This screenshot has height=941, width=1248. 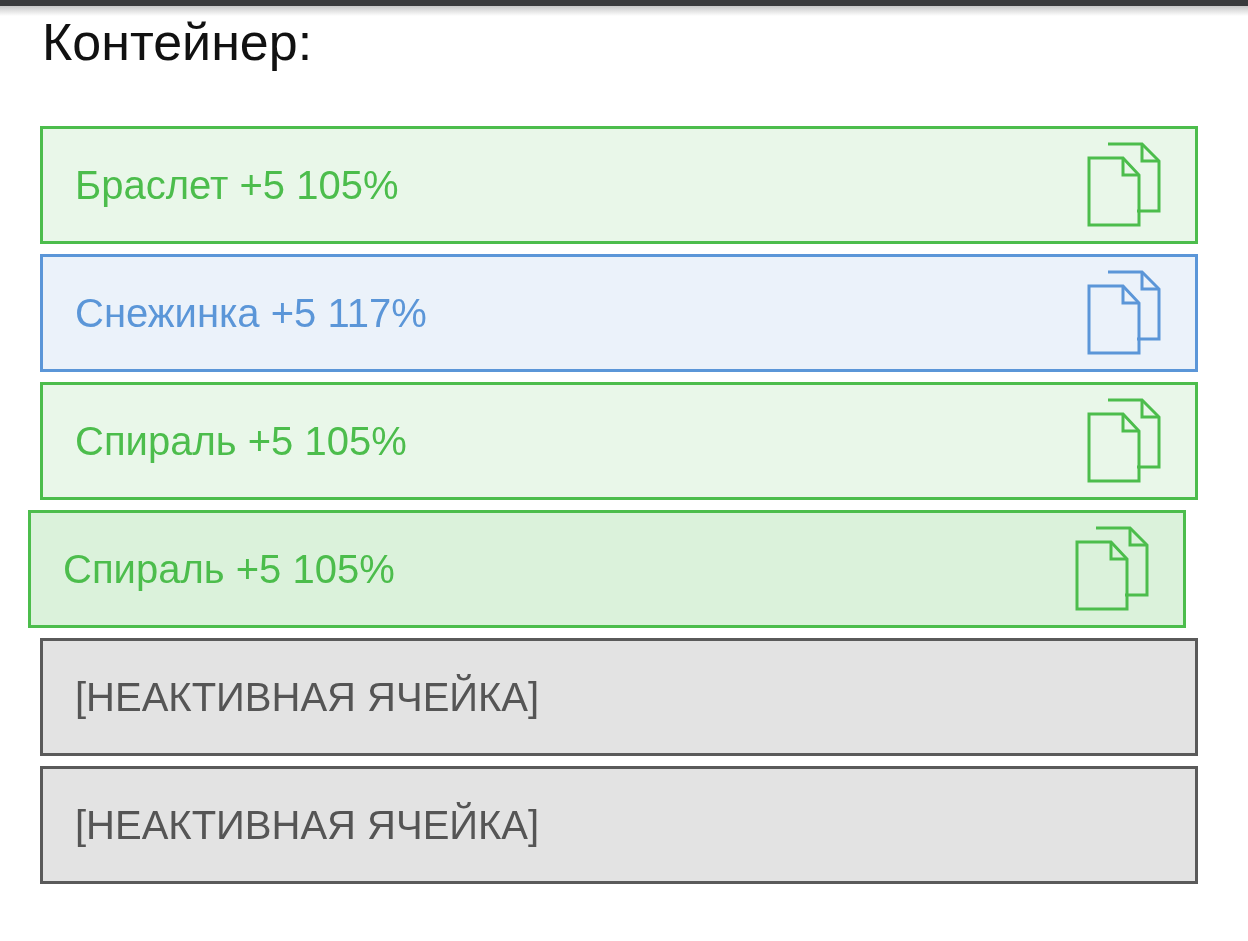 What do you see at coordinates (237, 185) in the screenshot?
I see `item-label: Браслет +5 105%` at bounding box center [237, 185].